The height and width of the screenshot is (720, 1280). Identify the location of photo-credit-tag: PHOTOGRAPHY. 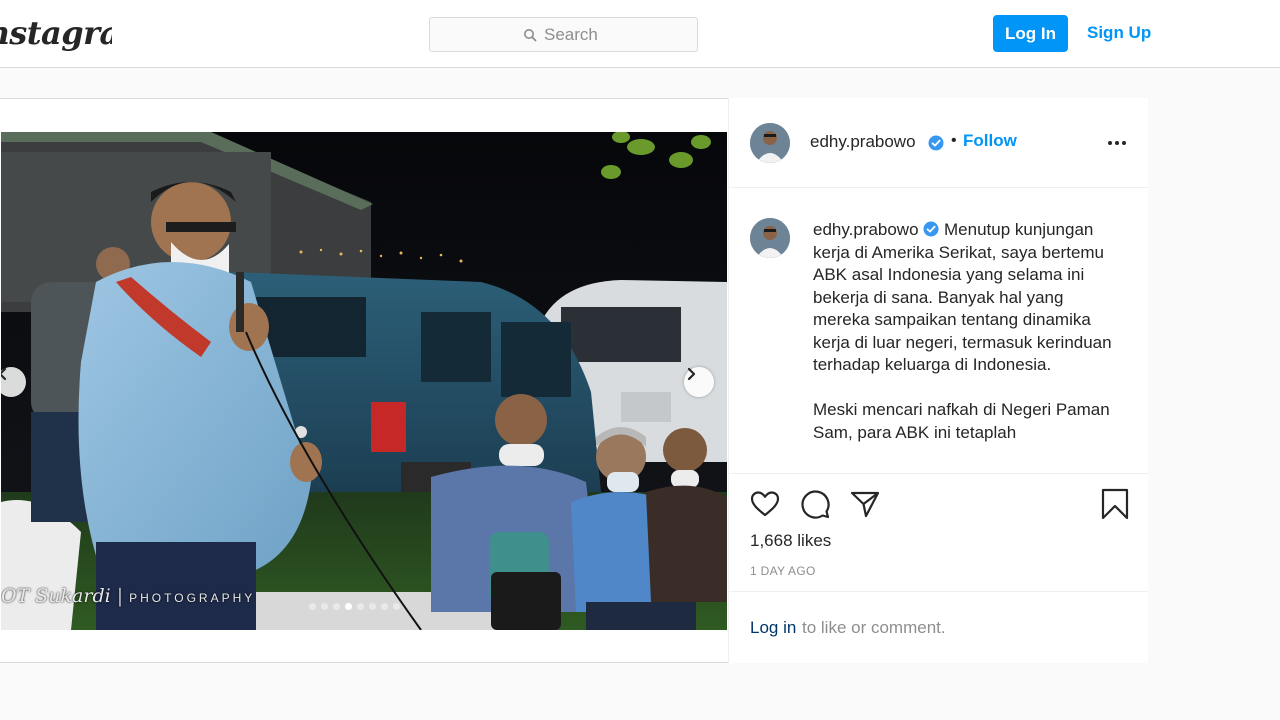
(192, 598).